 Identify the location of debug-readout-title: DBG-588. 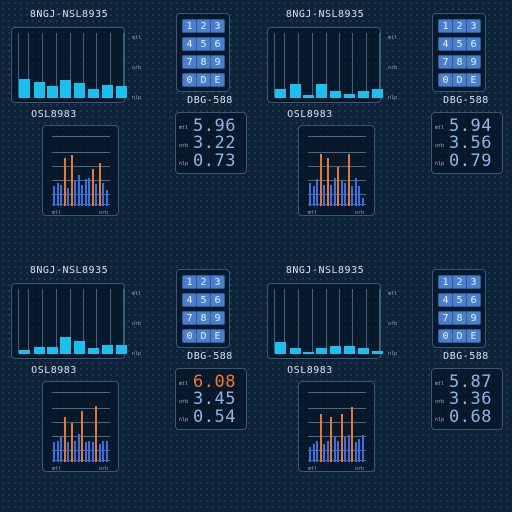
(466, 356).